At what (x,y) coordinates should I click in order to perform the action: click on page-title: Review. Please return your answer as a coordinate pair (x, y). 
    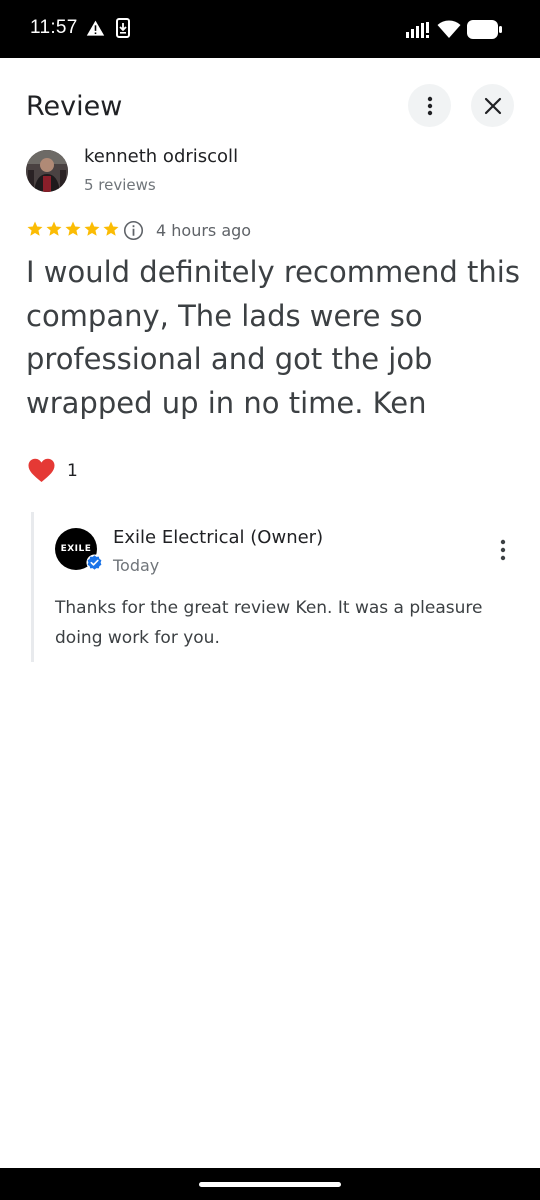
    Looking at the image, I should click on (74, 106).